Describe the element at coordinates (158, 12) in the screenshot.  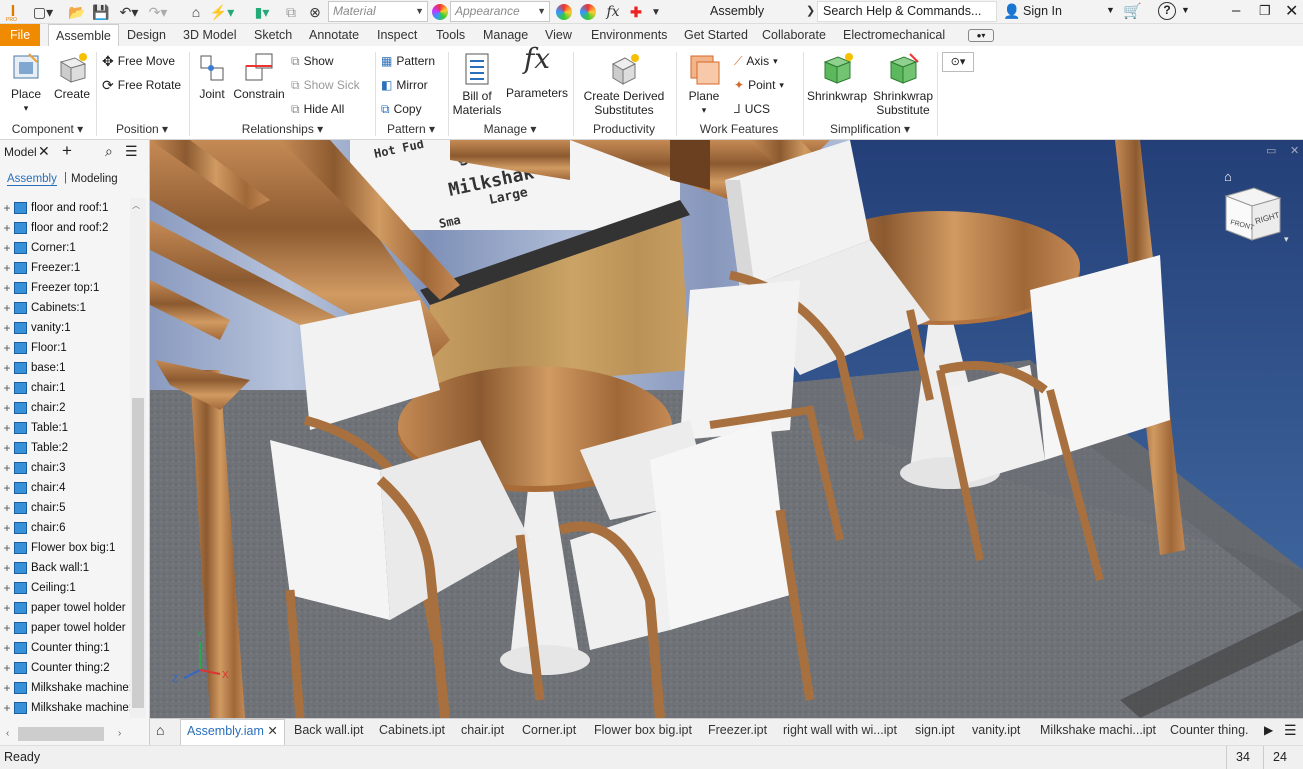
I see `redo-icon: ↷▾` at that location.